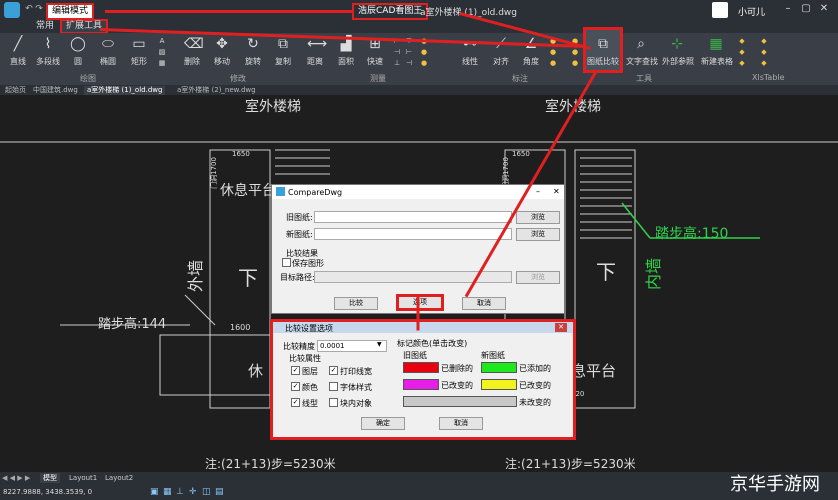 The image size is (838, 500). What do you see at coordinates (192, 51) in the screenshot?
I see `delete-tool: ⌫ 删除` at bounding box center [192, 51].